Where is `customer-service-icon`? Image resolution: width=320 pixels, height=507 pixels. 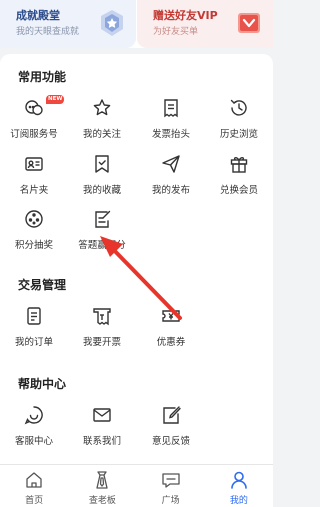 customer-service-icon is located at coordinates (33, 415).